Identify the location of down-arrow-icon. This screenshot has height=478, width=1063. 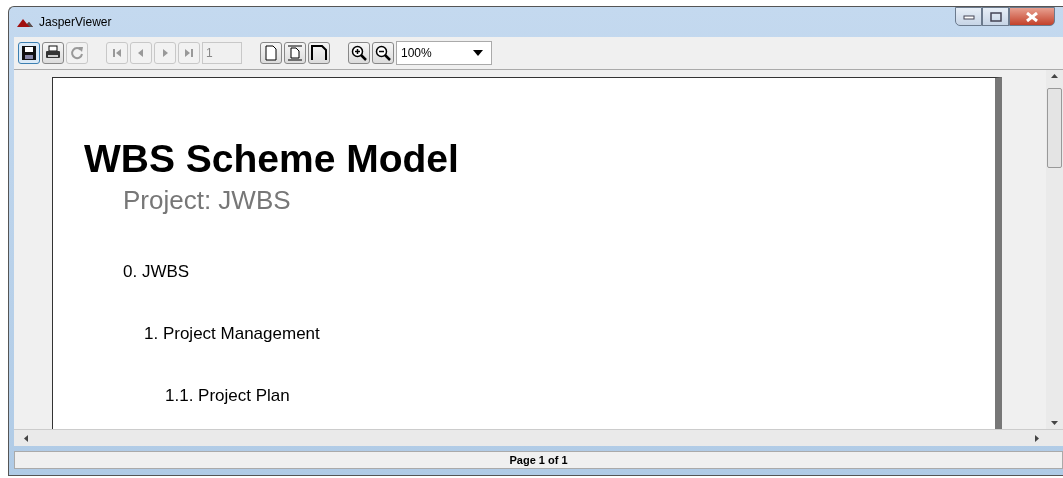
(1054, 423).